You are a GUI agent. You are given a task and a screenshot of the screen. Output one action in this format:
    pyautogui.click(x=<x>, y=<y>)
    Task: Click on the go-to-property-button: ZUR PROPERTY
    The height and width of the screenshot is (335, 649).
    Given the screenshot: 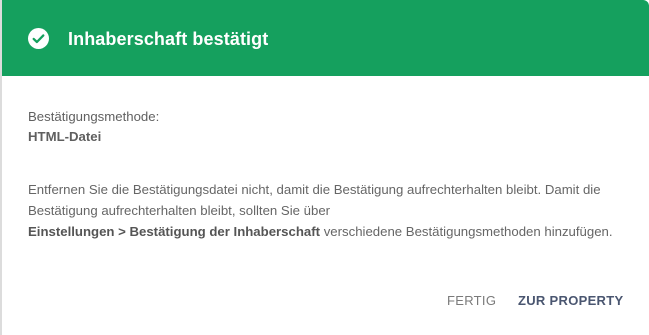 What is the action you would take?
    pyautogui.click(x=570, y=301)
    